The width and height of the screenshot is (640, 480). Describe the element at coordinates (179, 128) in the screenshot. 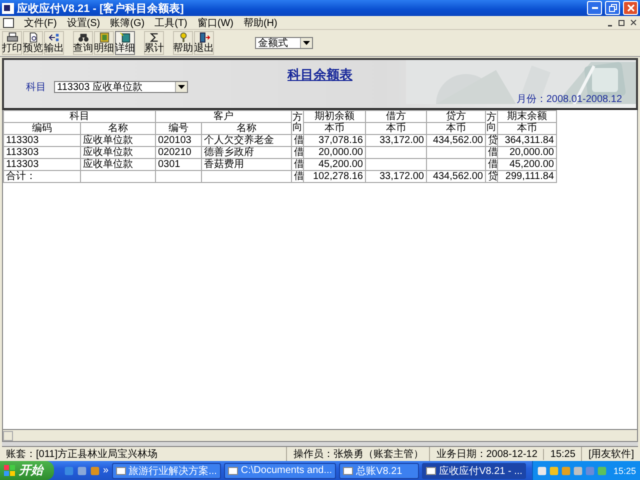

I see `column-header: 编号` at that location.